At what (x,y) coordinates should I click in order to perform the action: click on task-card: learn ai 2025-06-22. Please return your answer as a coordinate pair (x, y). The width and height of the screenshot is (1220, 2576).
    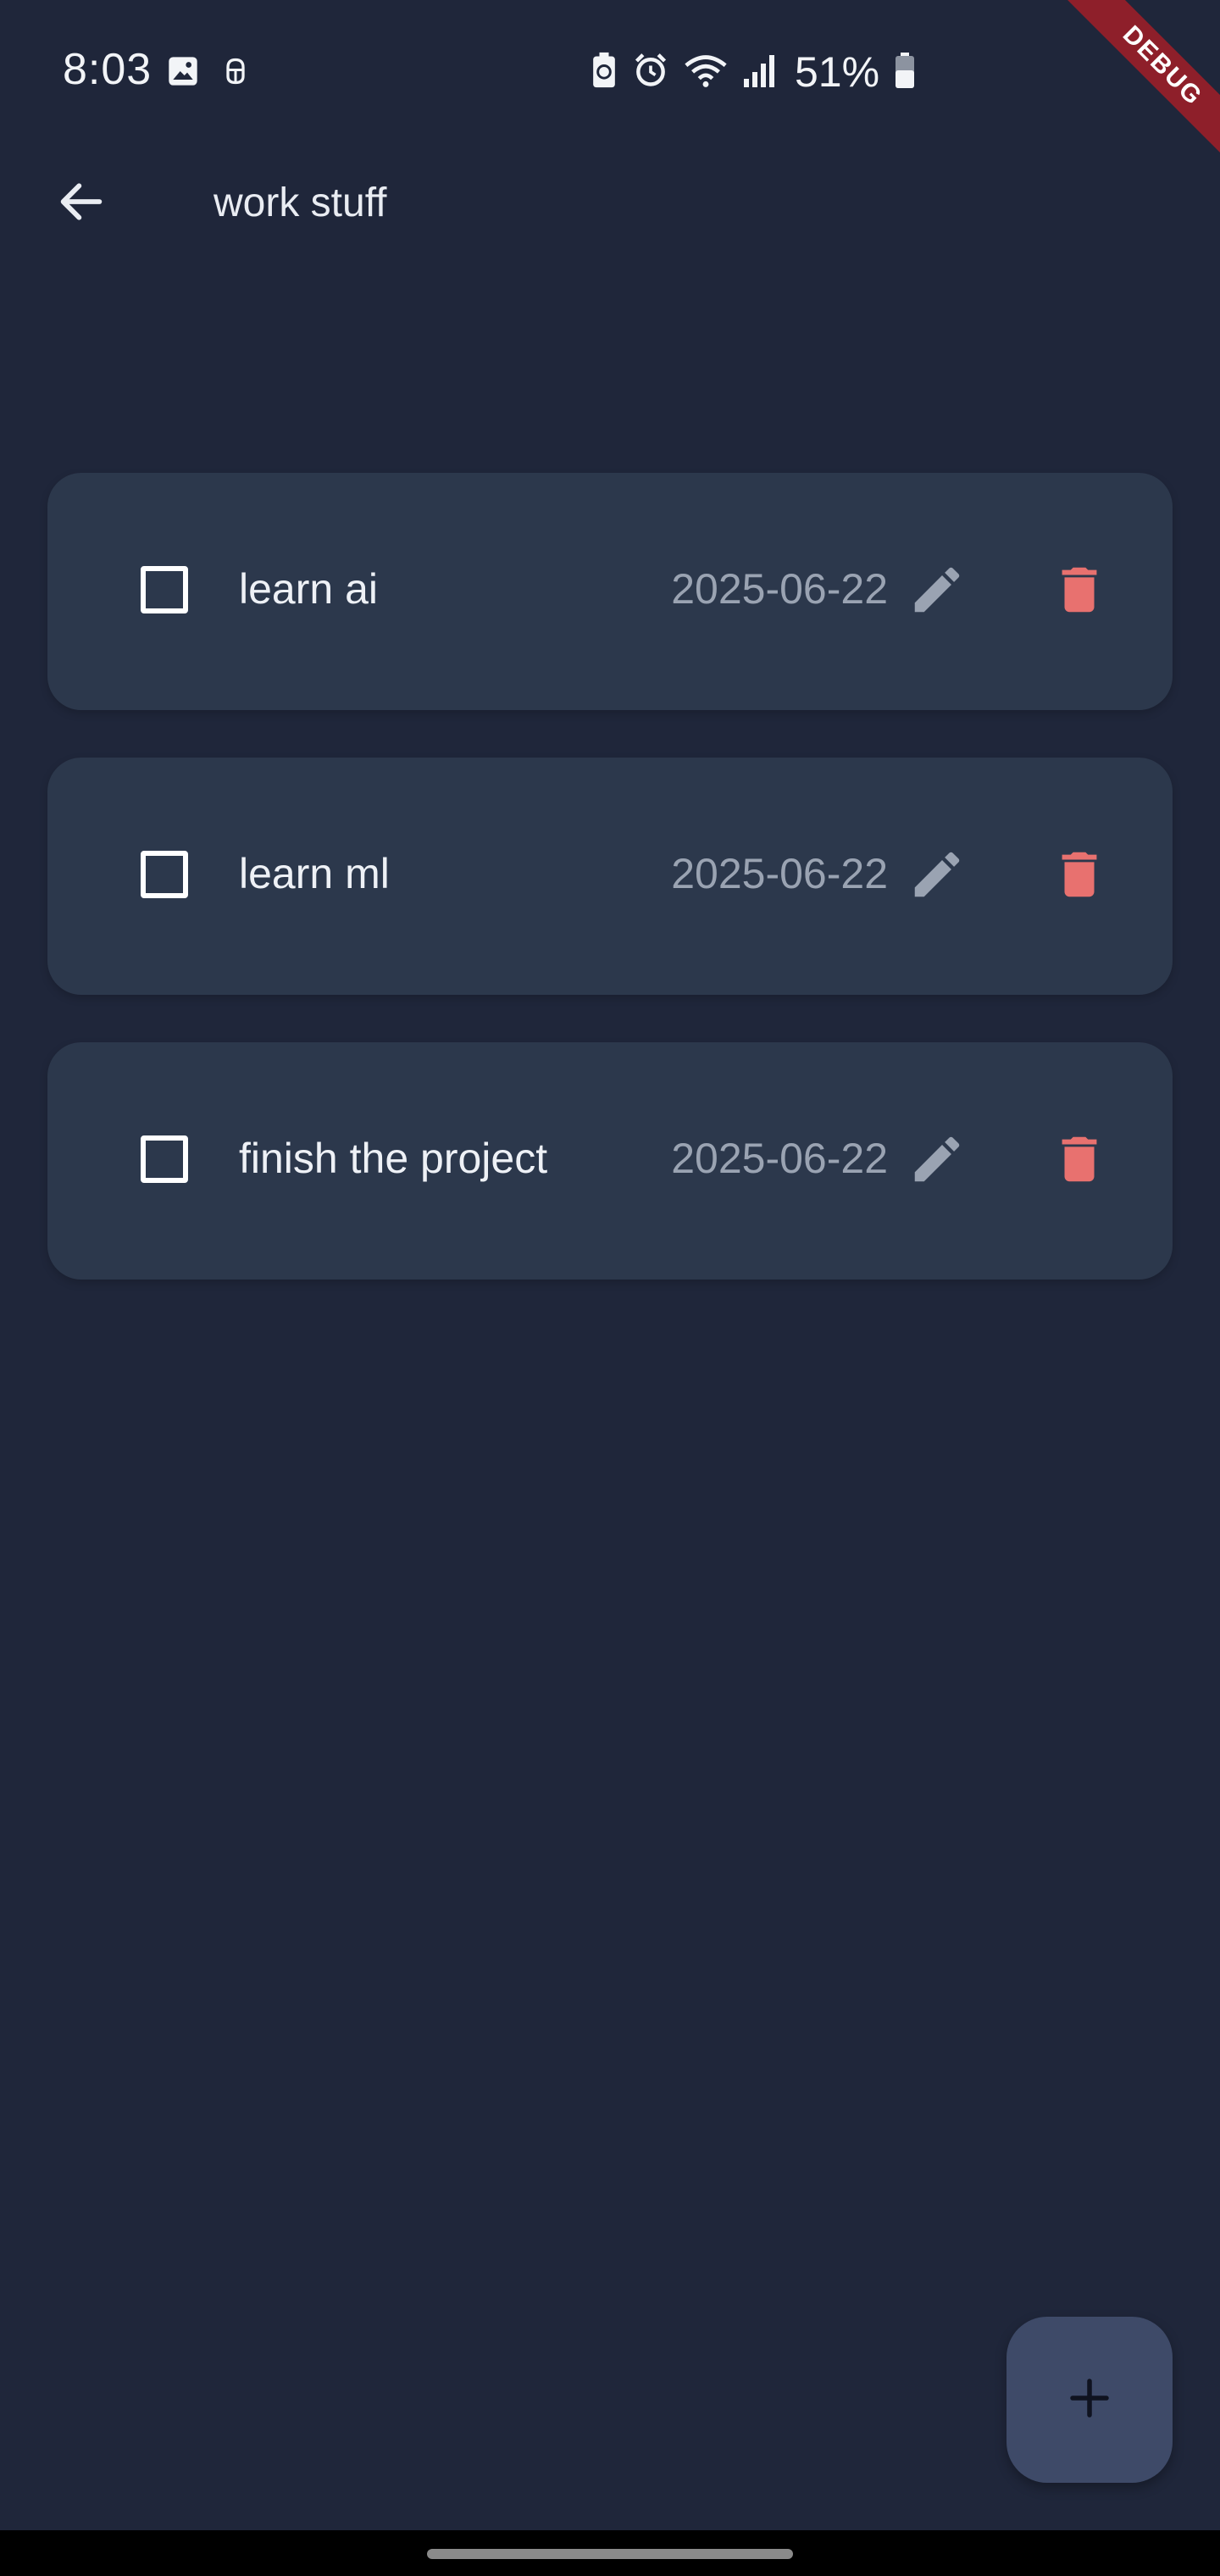
    Looking at the image, I should click on (610, 591).